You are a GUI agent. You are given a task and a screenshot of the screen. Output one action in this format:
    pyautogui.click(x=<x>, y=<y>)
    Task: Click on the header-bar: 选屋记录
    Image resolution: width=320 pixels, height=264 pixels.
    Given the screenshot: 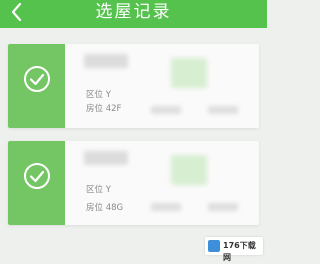 What is the action you would take?
    pyautogui.click(x=133, y=14)
    